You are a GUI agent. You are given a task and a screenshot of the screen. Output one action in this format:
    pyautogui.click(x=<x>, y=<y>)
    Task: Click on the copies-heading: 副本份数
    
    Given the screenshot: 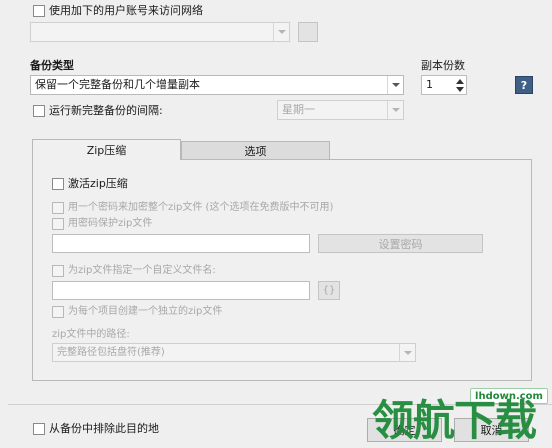 What is the action you would take?
    pyautogui.click(x=443, y=65)
    